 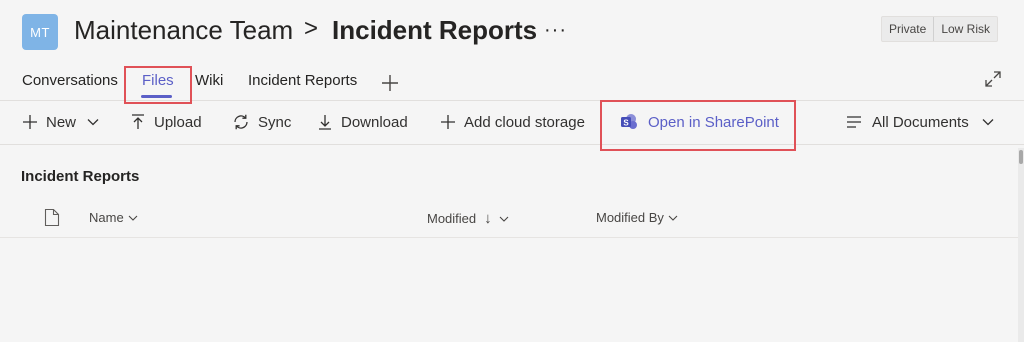 What do you see at coordinates (555, 30) in the screenshot?
I see `more-options-button: ···` at bounding box center [555, 30].